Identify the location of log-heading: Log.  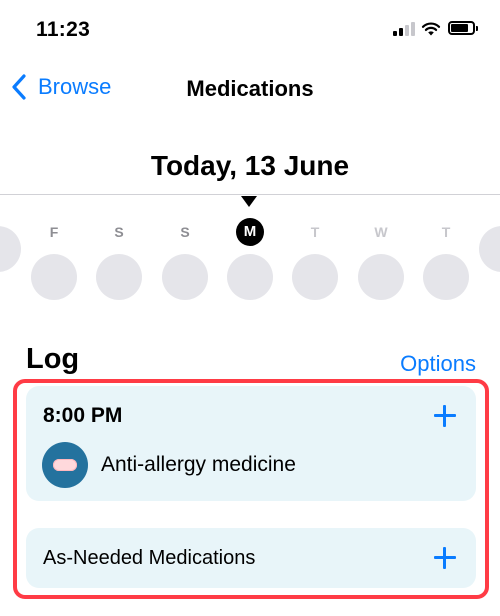
(53, 359).